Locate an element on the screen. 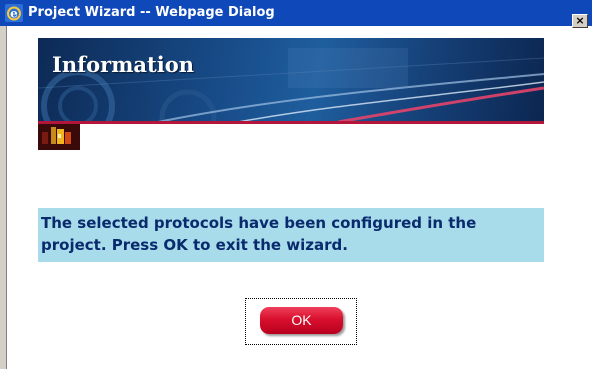 This screenshot has height=369, width=592. banner-title: Information is located at coordinates (123, 64).